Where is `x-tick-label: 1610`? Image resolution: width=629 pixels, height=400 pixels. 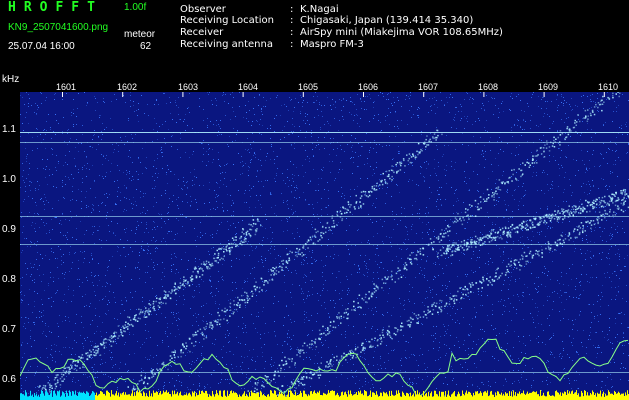
x-tick-label: 1610 is located at coordinates (608, 87).